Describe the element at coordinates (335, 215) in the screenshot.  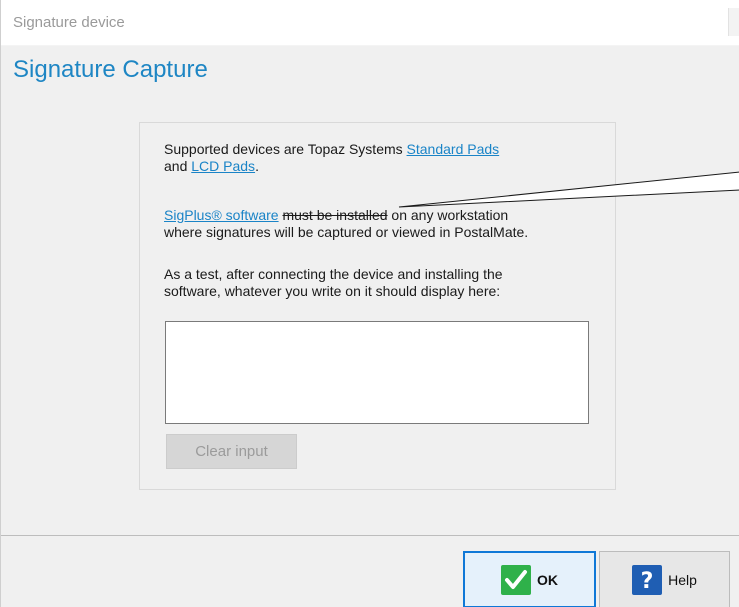
I see `software-struck-text: must be installed` at that location.